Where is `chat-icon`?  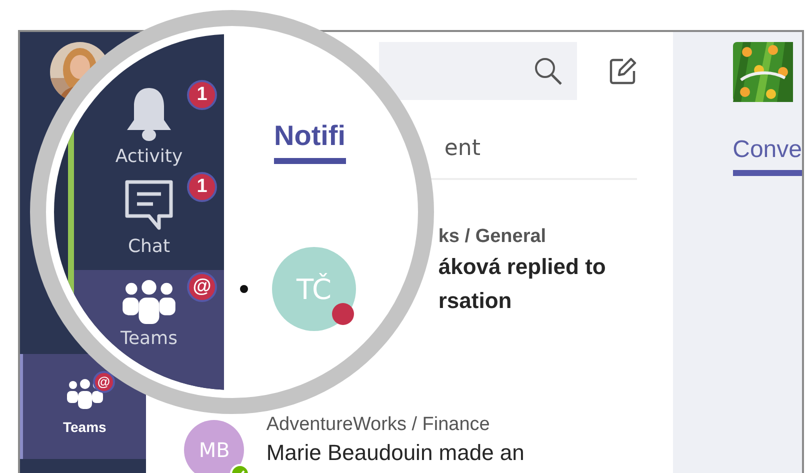 chat-icon is located at coordinates (149, 205).